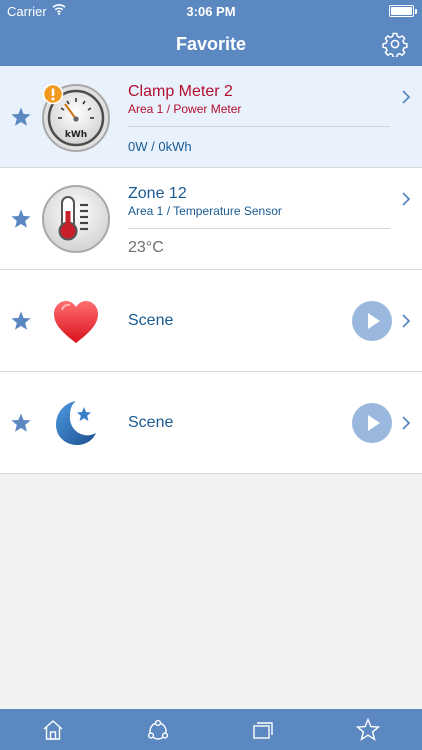  I want to click on device-location: Area 1 / Temperature Sensor, so click(205, 211).